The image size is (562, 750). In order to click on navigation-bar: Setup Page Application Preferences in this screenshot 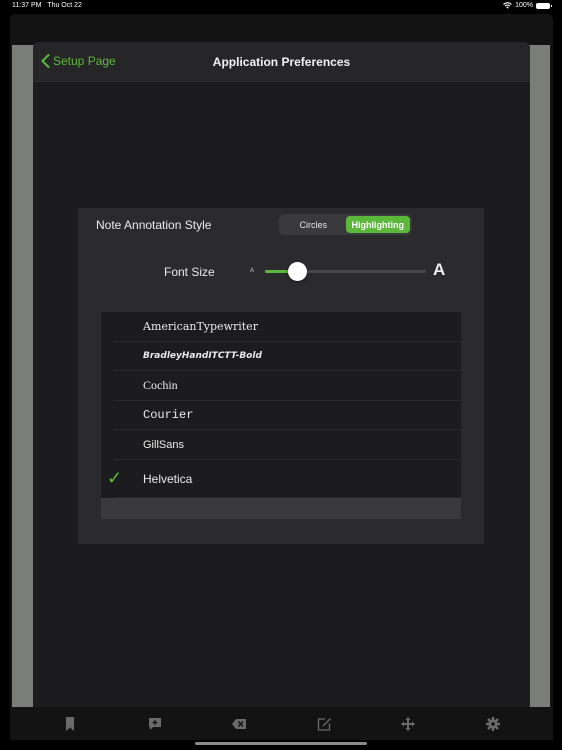, I will do `click(281, 62)`.